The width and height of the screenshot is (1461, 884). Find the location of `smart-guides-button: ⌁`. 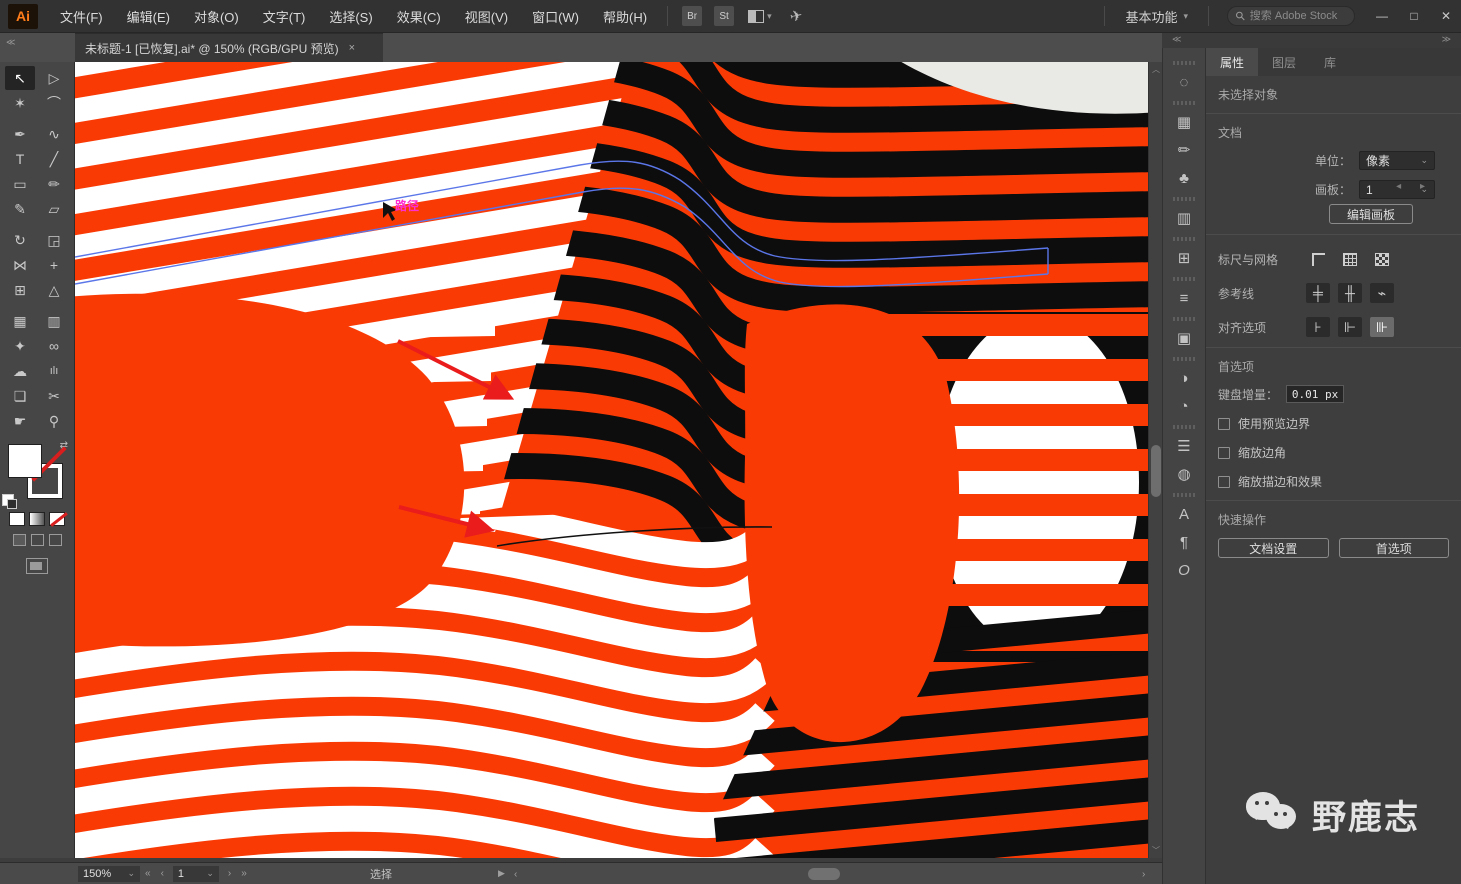

smart-guides-button: ⌁ is located at coordinates (1382, 293).